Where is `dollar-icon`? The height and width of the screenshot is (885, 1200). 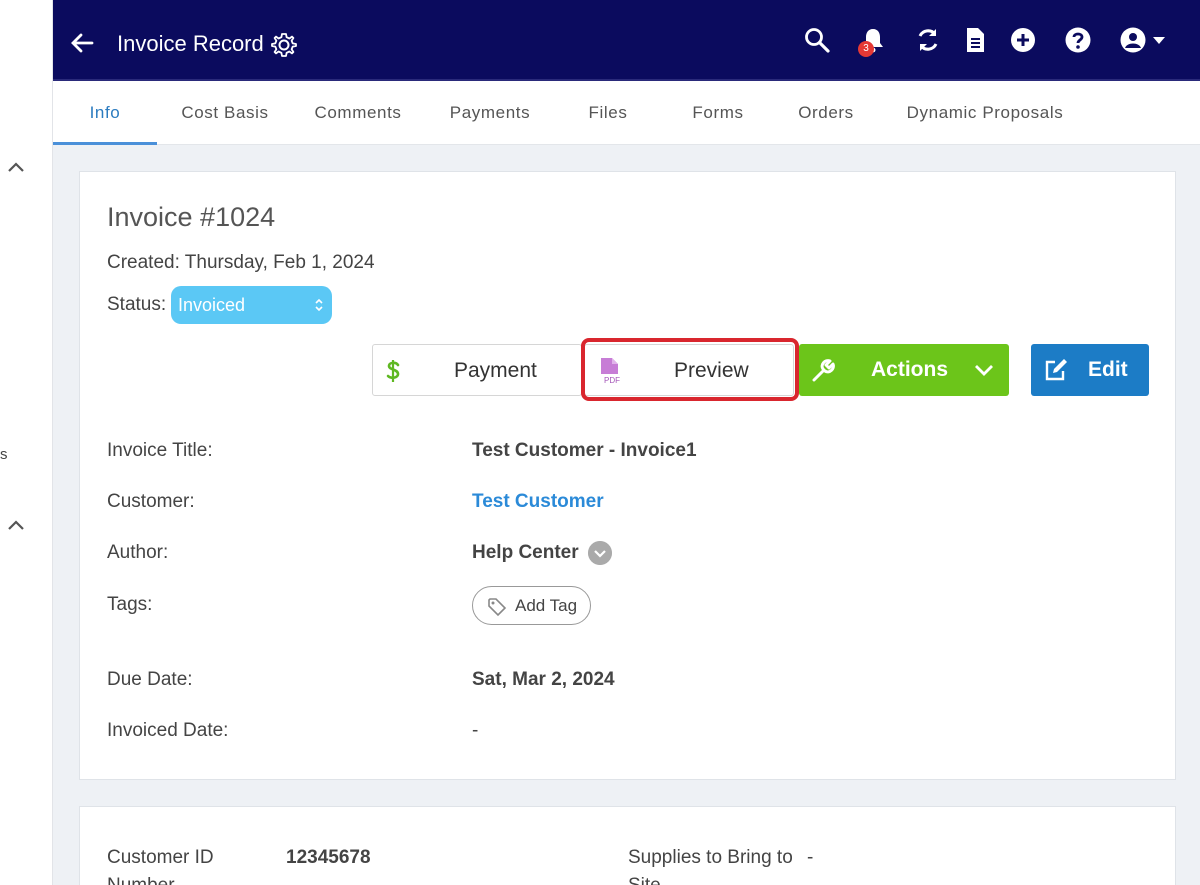
dollar-icon is located at coordinates (393, 371).